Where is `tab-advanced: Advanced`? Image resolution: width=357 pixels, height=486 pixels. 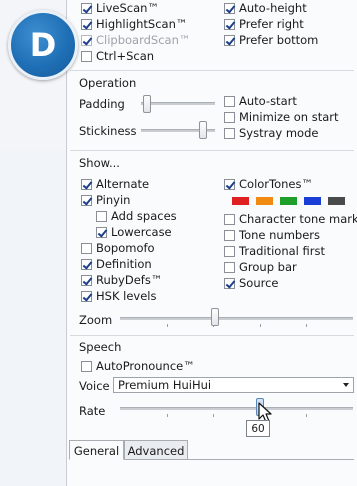
tab-advanced: Advanced is located at coordinates (156, 450).